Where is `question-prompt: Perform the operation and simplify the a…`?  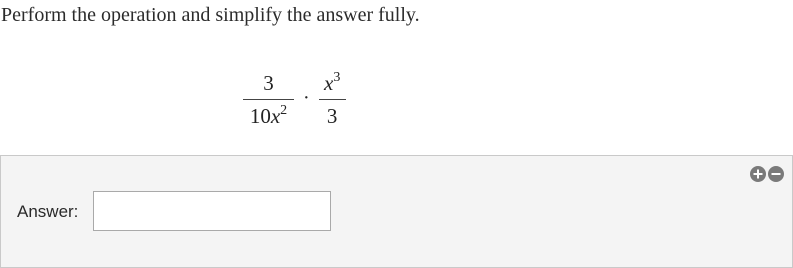 question-prompt: Perform the operation and simplify the a… is located at coordinates (210, 15).